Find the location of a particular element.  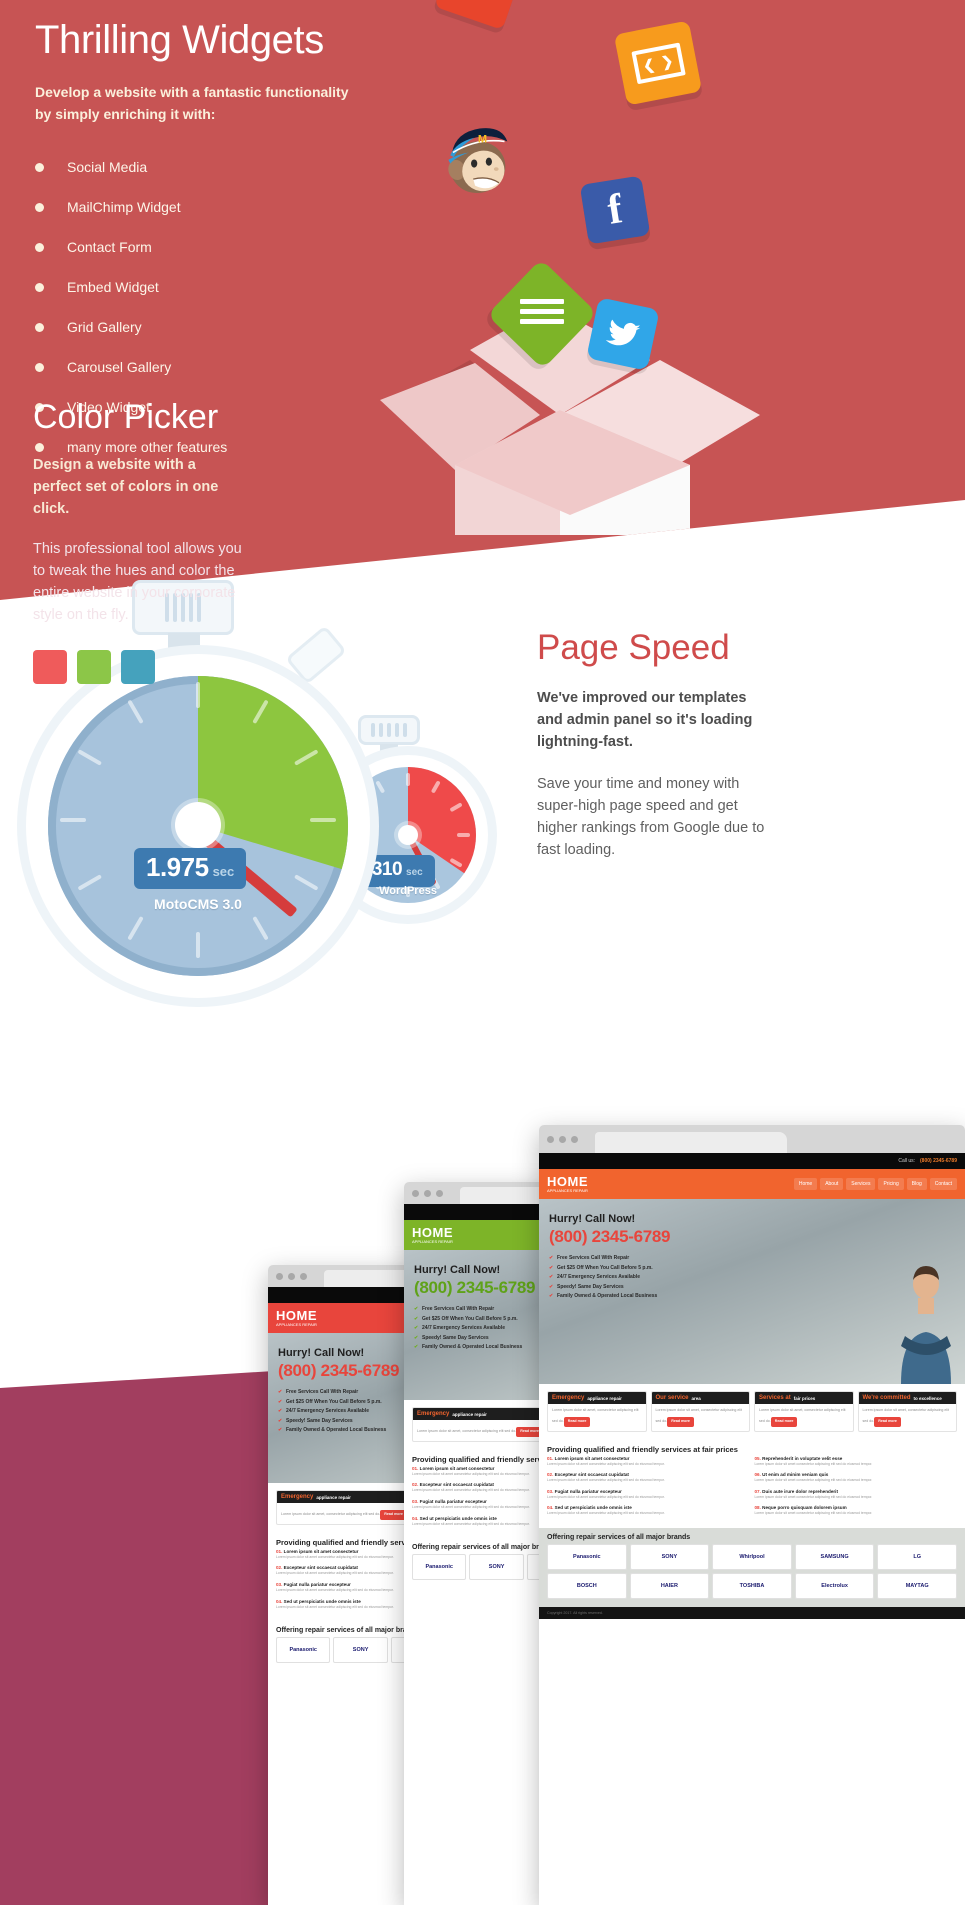

card-title: fair prices is located at coordinates (804, 1398).